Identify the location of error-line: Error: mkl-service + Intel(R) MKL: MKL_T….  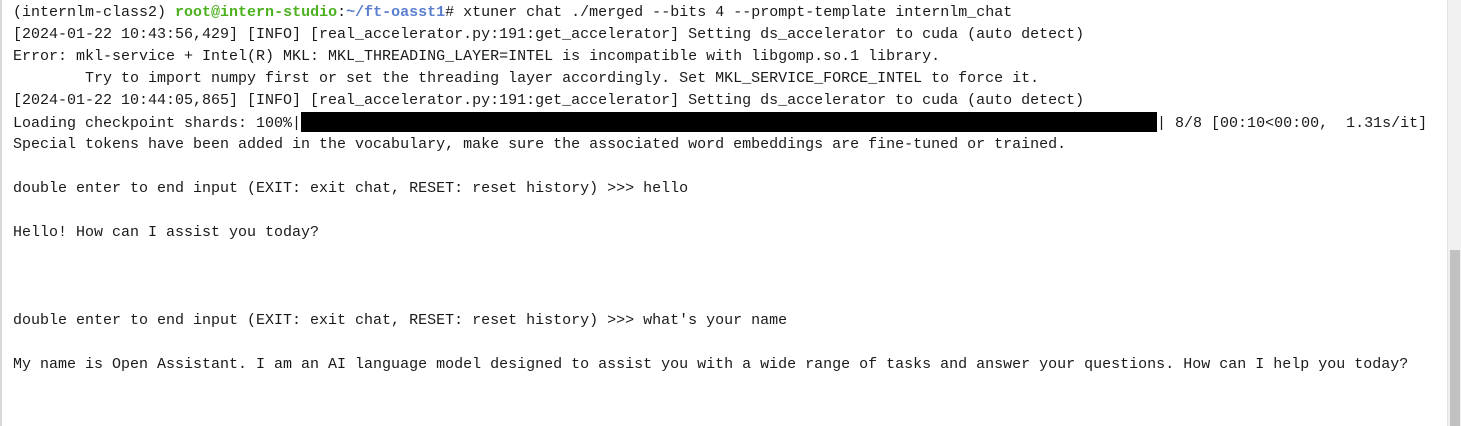
(477, 56).